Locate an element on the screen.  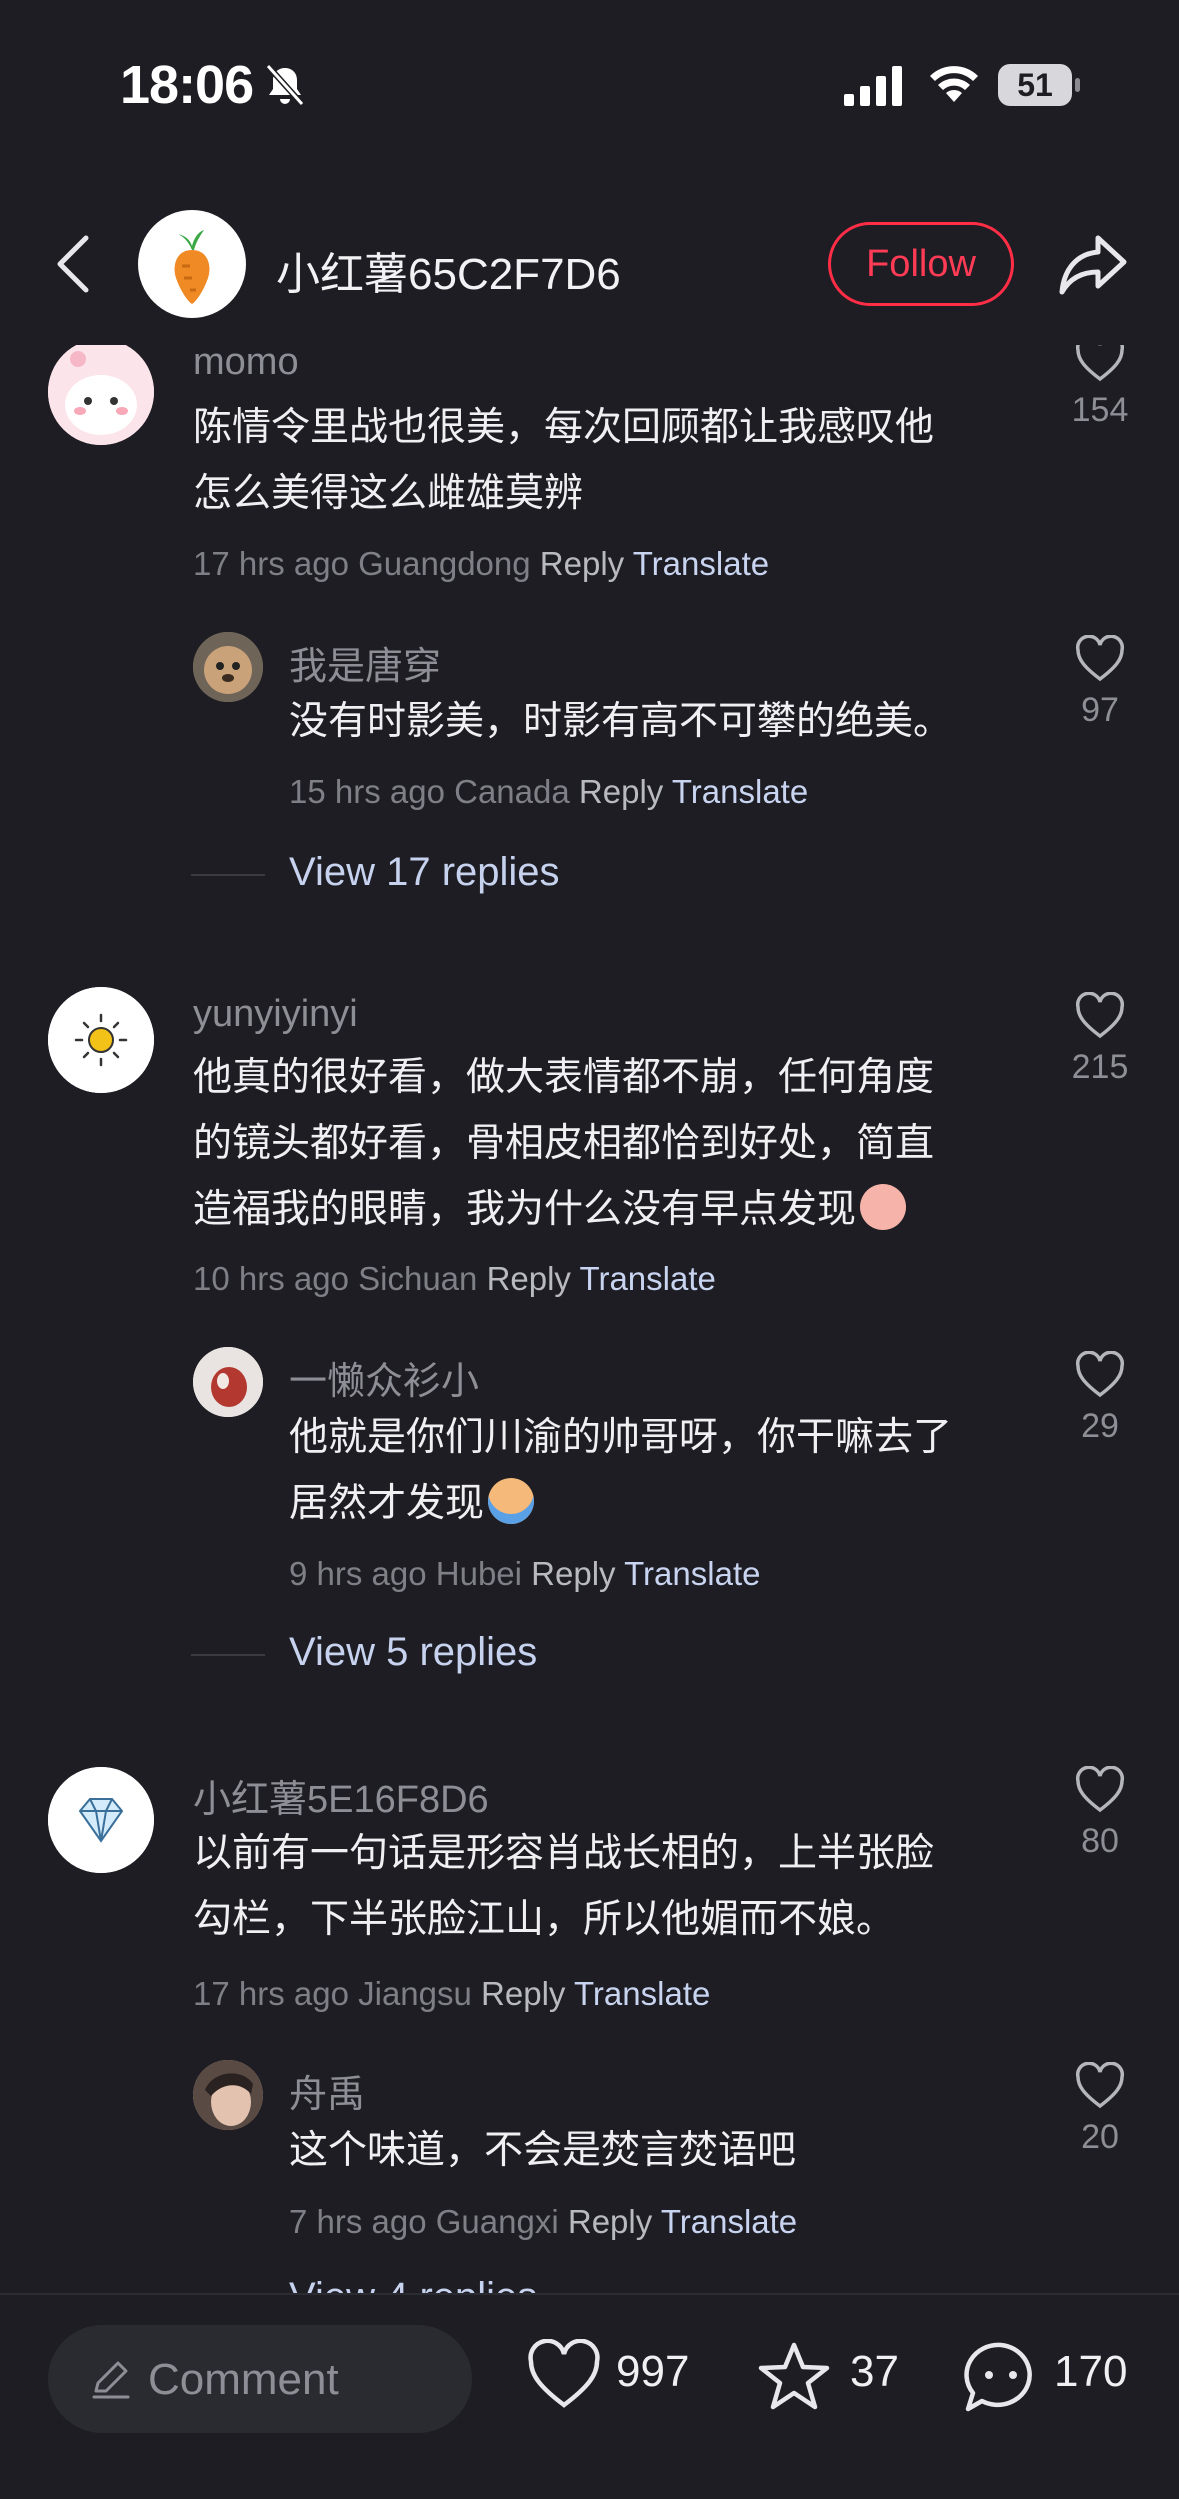
person-avatar-icon is located at coordinates (228, 2095).